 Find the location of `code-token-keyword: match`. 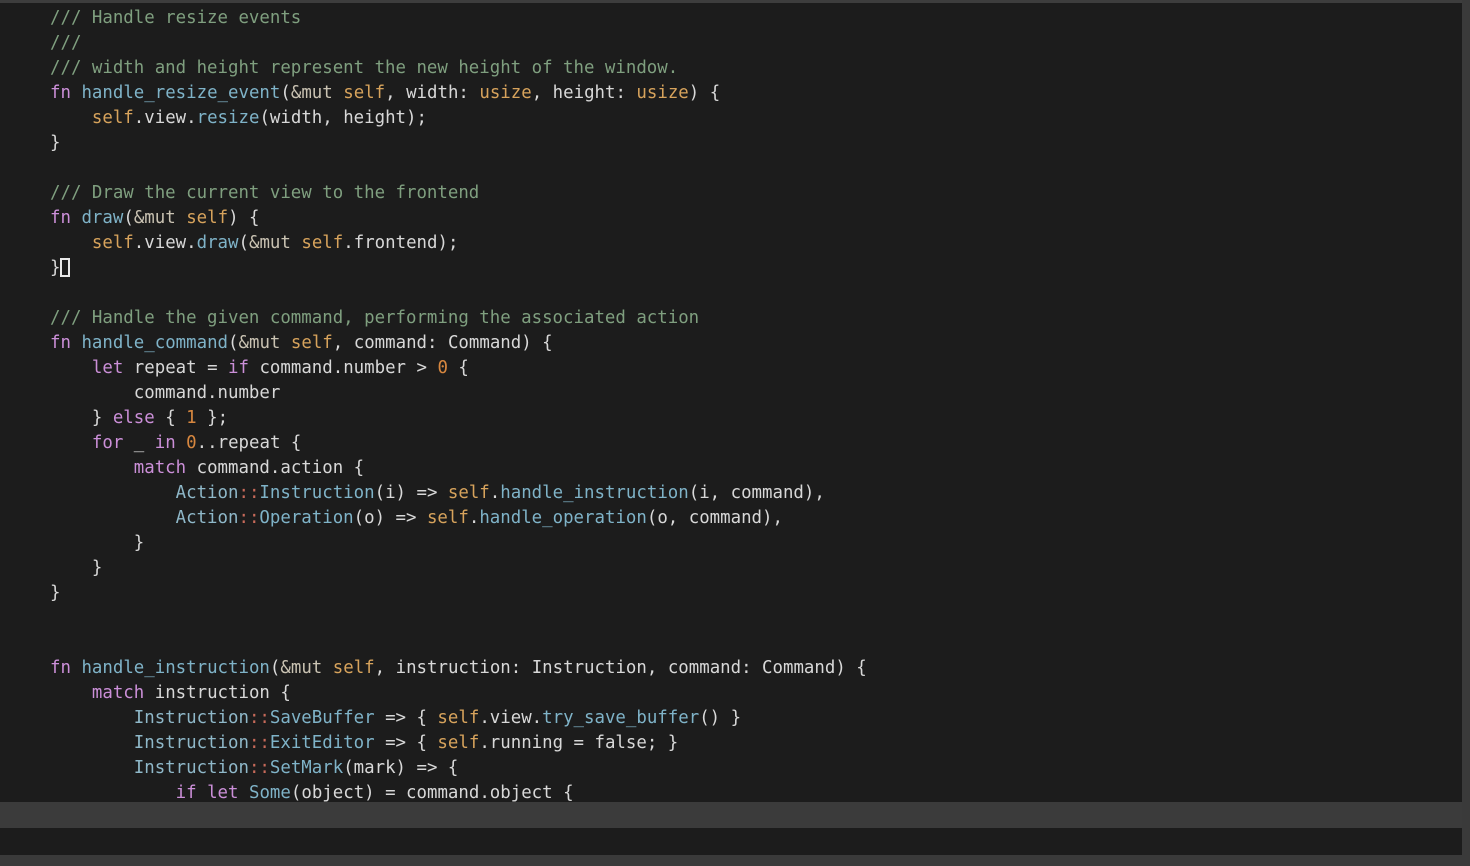

code-token-keyword: match is located at coordinates (160, 468).